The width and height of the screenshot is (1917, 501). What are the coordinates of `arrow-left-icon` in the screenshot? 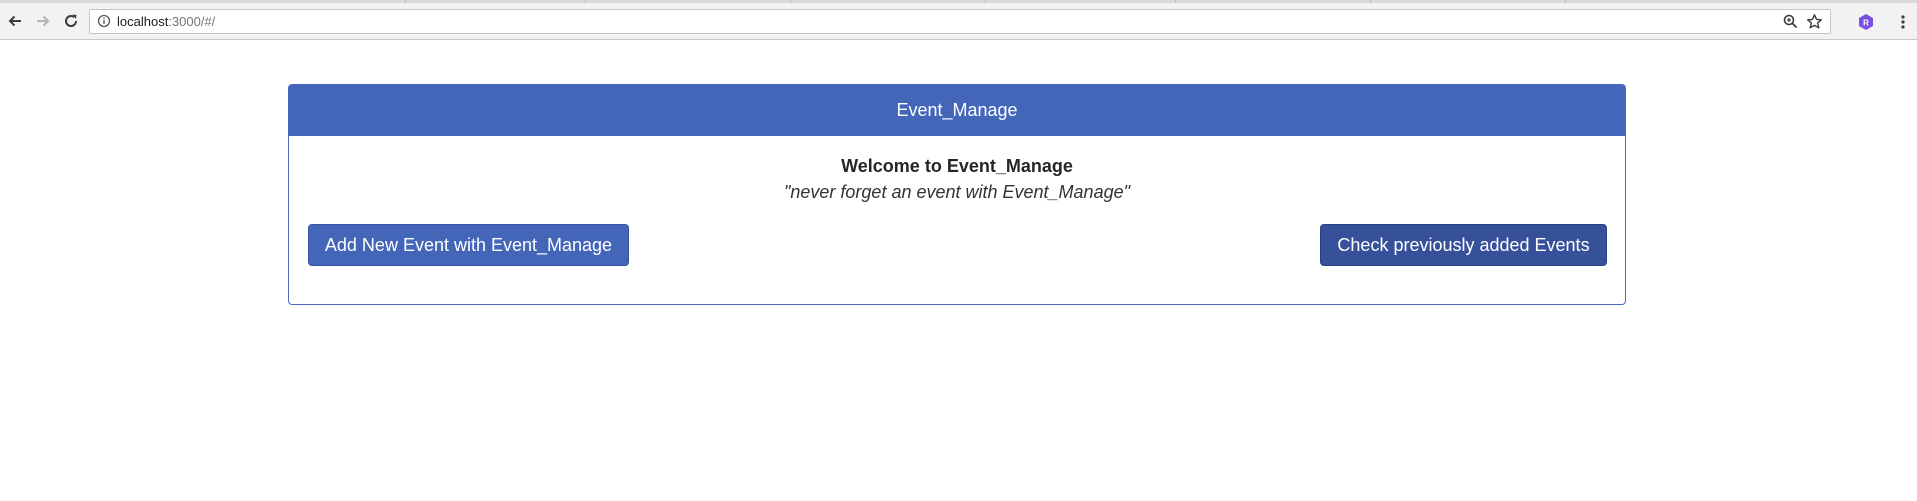 It's located at (14, 21).